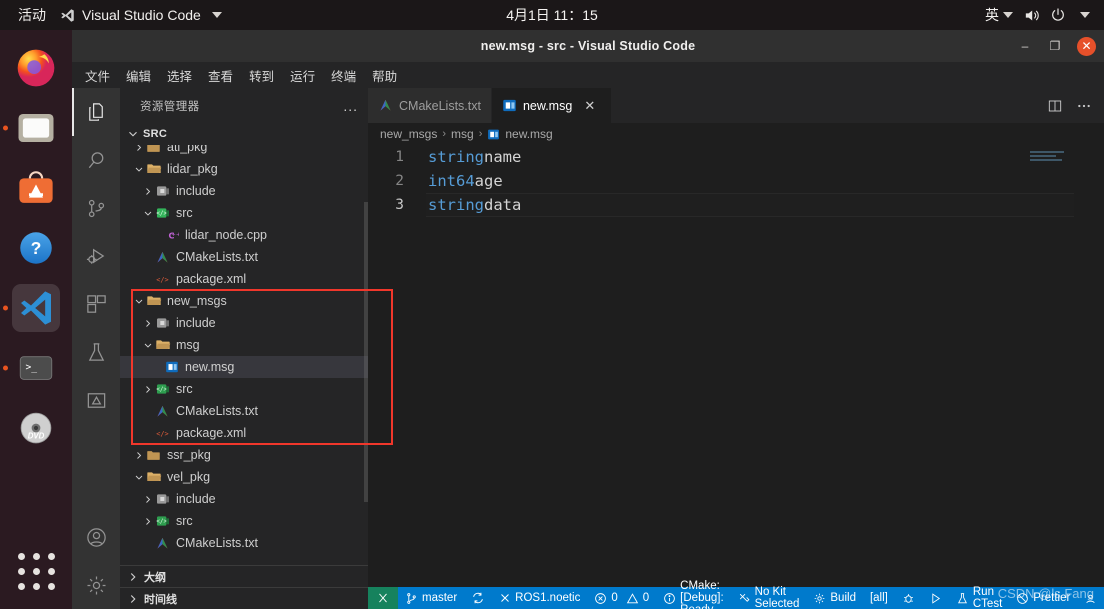 This screenshot has width=1104, height=609. Describe the element at coordinates (36, 308) in the screenshot. I see `dock-item-visual-studio-code` at that location.